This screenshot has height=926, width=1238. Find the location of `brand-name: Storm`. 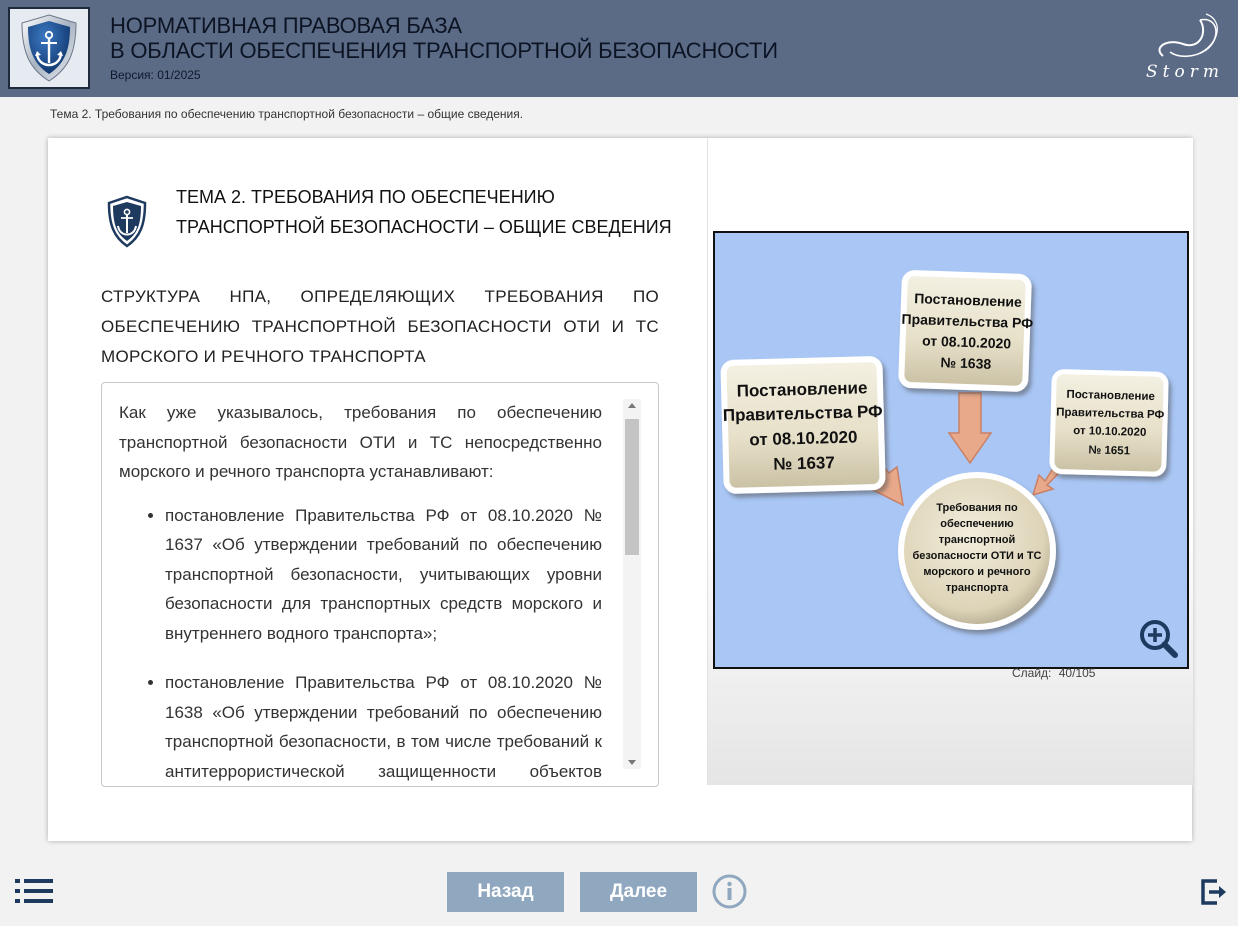

brand-name: Storm is located at coordinates (1185, 72).